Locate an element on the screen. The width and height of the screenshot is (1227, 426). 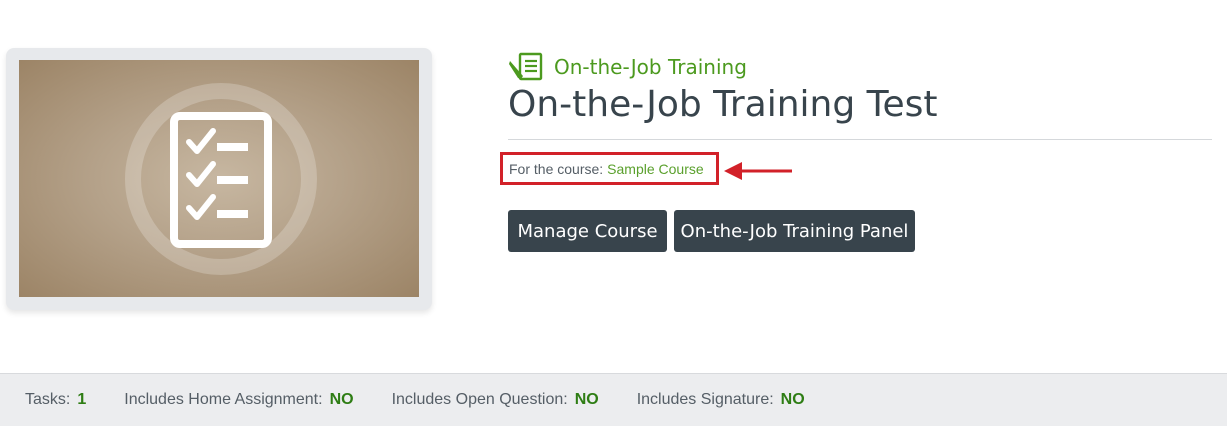
open-question-info: Includes Open Question: NO is located at coordinates (495, 400).